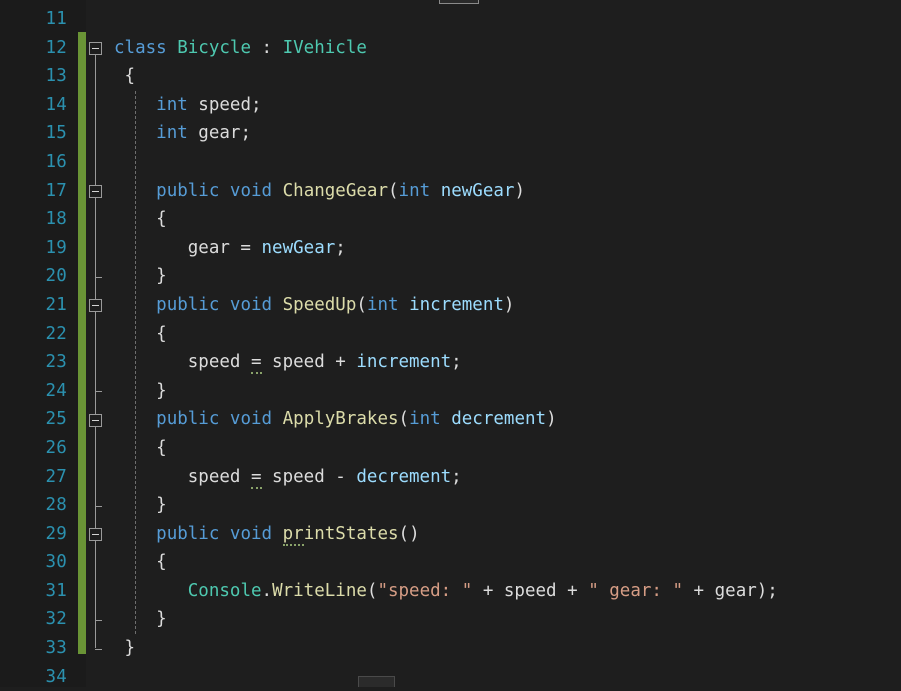 This screenshot has width=901, height=691. Describe the element at coordinates (551, 419) in the screenshot. I see `code-token: )` at that location.